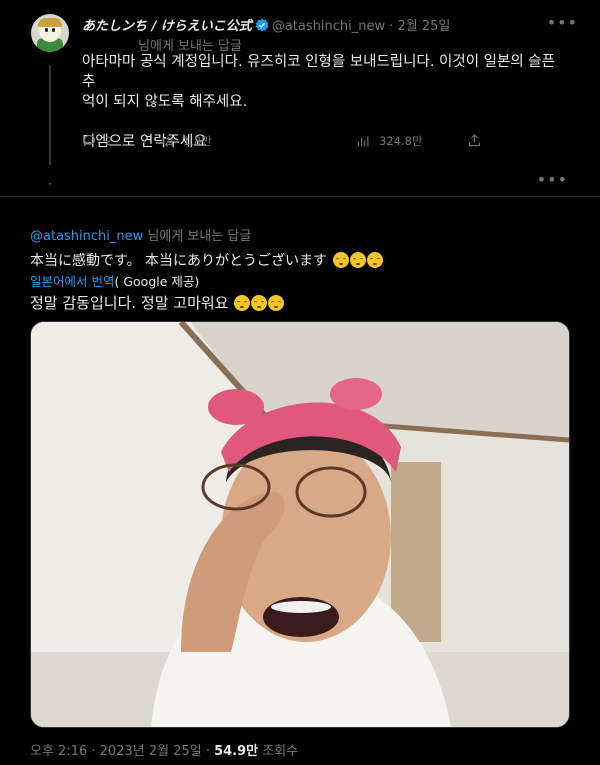 This screenshot has height=765, width=600. What do you see at coordinates (300, 196) in the screenshot?
I see `divider` at bounding box center [300, 196].